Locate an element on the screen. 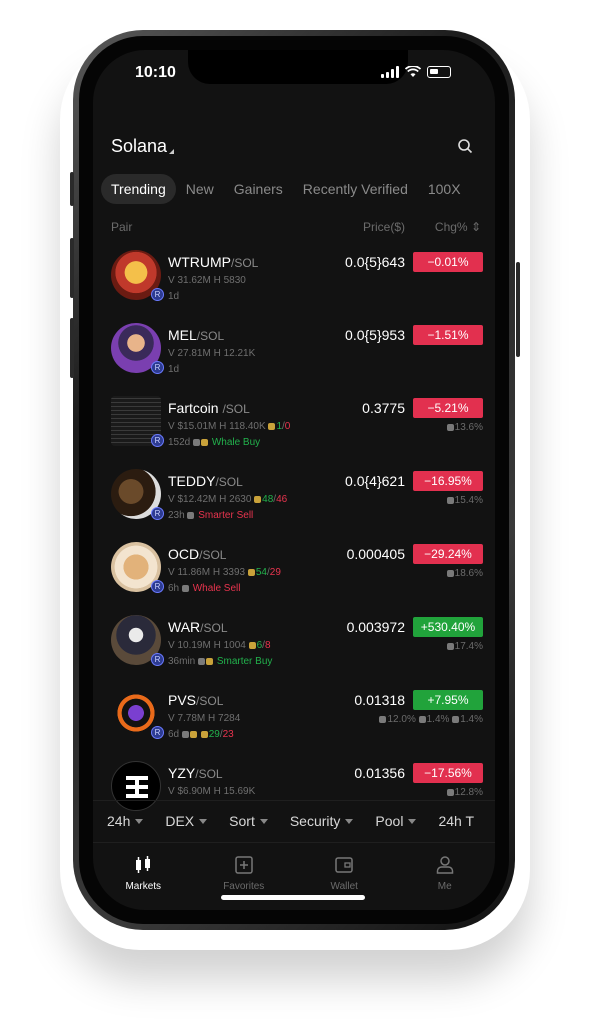  wifi-icon is located at coordinates (413, 71).